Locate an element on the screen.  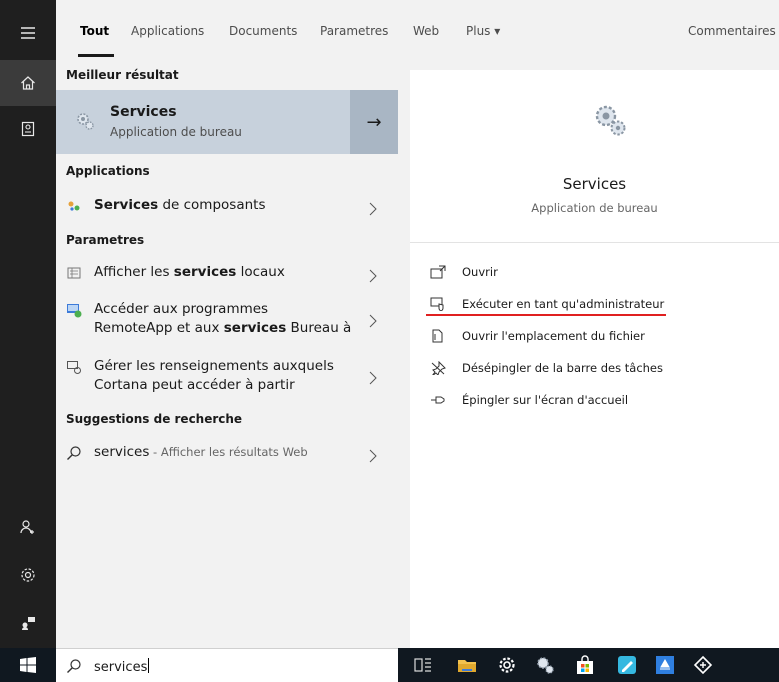
taskbar is located at coordinates (588, 665).